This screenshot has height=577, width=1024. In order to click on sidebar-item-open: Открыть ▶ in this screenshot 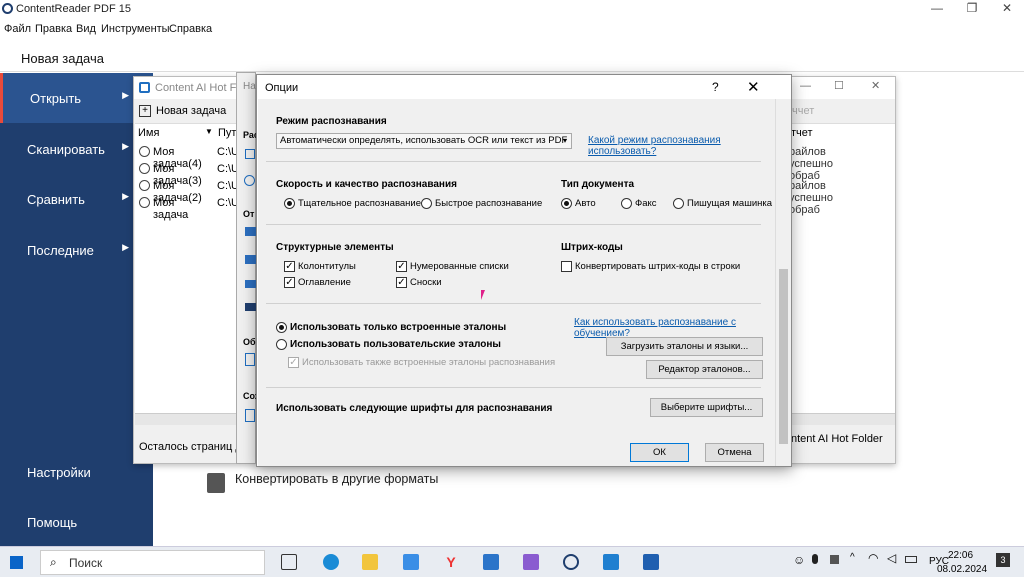, I will do `click(76, 98)`.